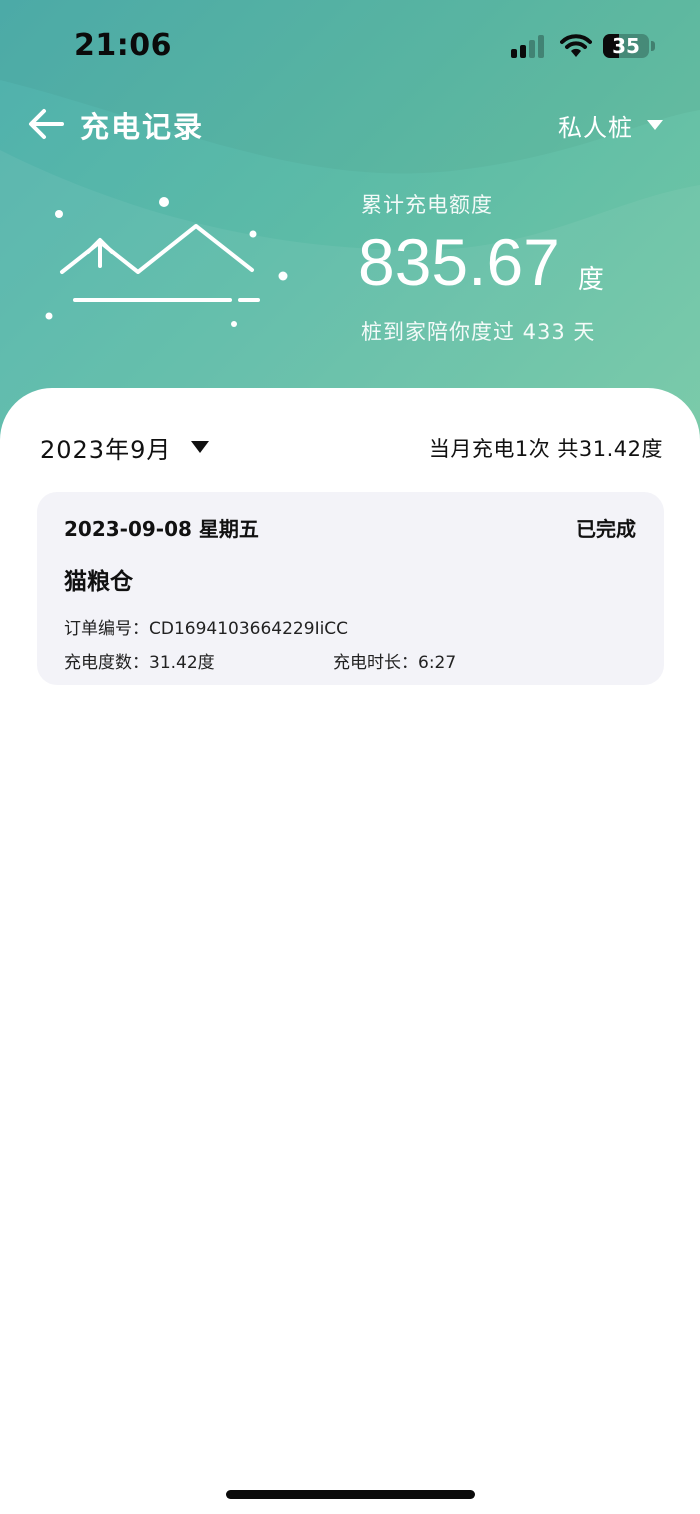  Describe the element at coordinates (653, 46) in the screenshot. I see `battery-tip` at that location.